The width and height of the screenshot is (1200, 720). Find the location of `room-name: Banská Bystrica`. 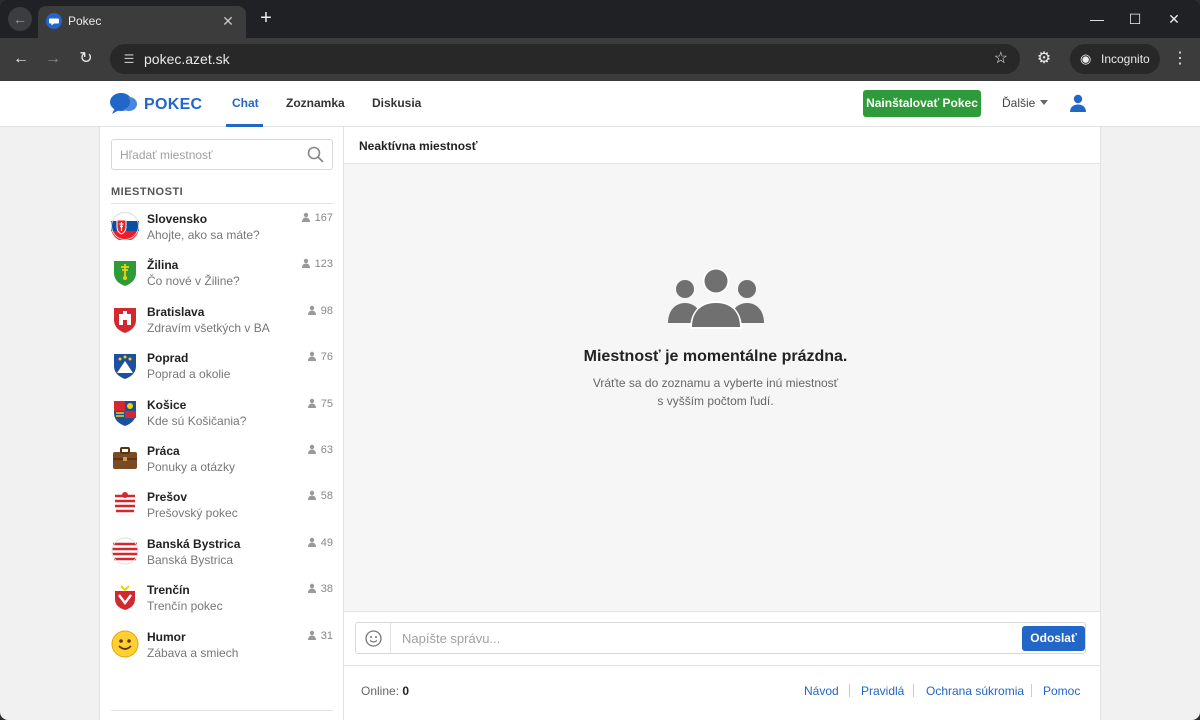

room-name: Banská Bystrica is located at coordinates (194, 543).